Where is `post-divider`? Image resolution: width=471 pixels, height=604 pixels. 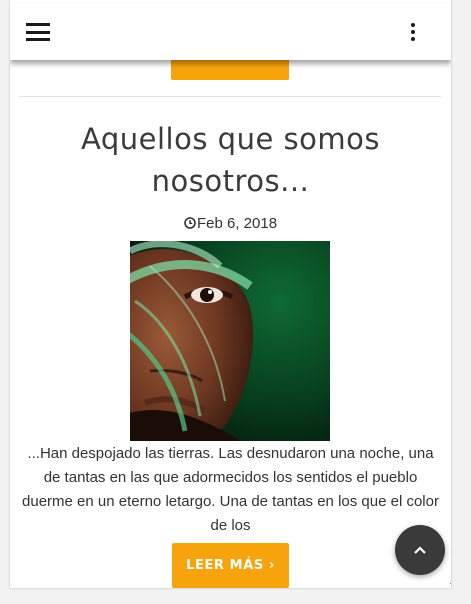
post-divider is located at coordinates (230, 96).